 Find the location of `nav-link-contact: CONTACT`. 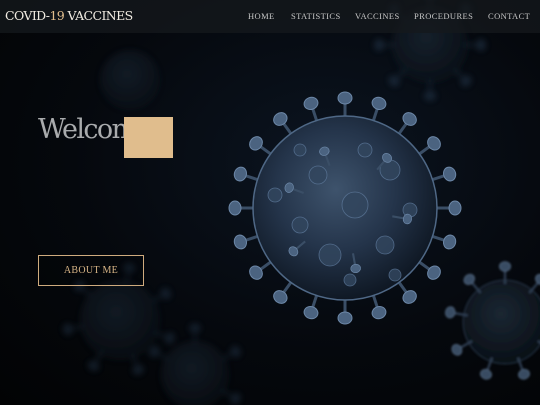

nav-link-contact: CONTACT is located at coordinates (509, 16).